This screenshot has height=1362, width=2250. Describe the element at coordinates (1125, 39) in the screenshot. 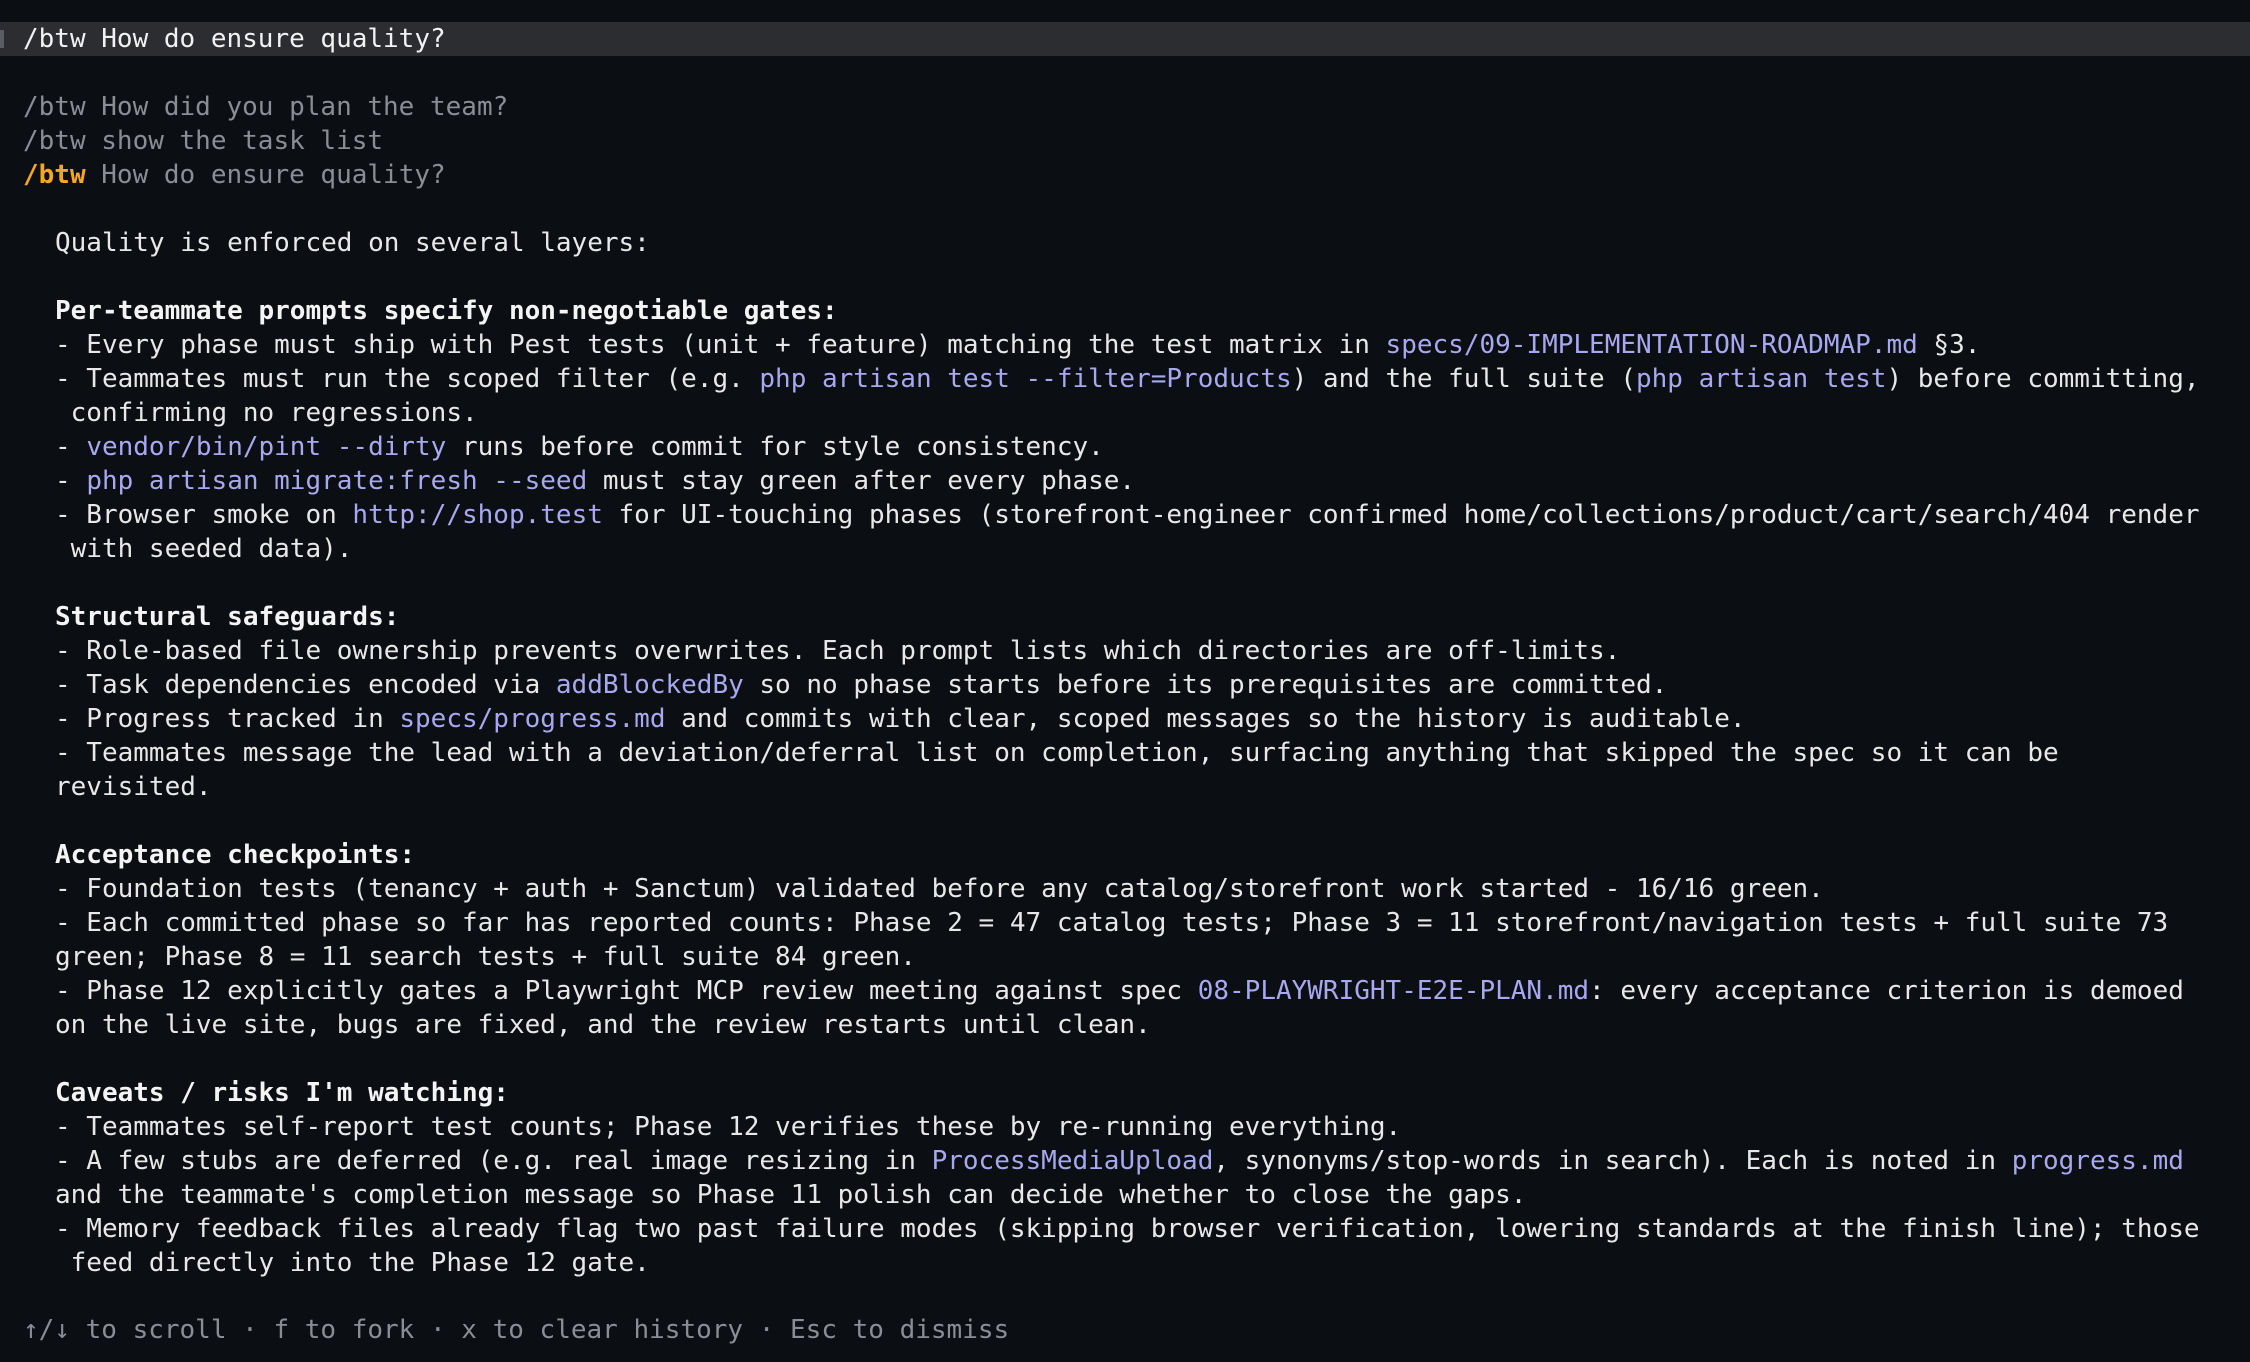

I see `prompt-input-bar: /btw How do ensure quality?` at that location.